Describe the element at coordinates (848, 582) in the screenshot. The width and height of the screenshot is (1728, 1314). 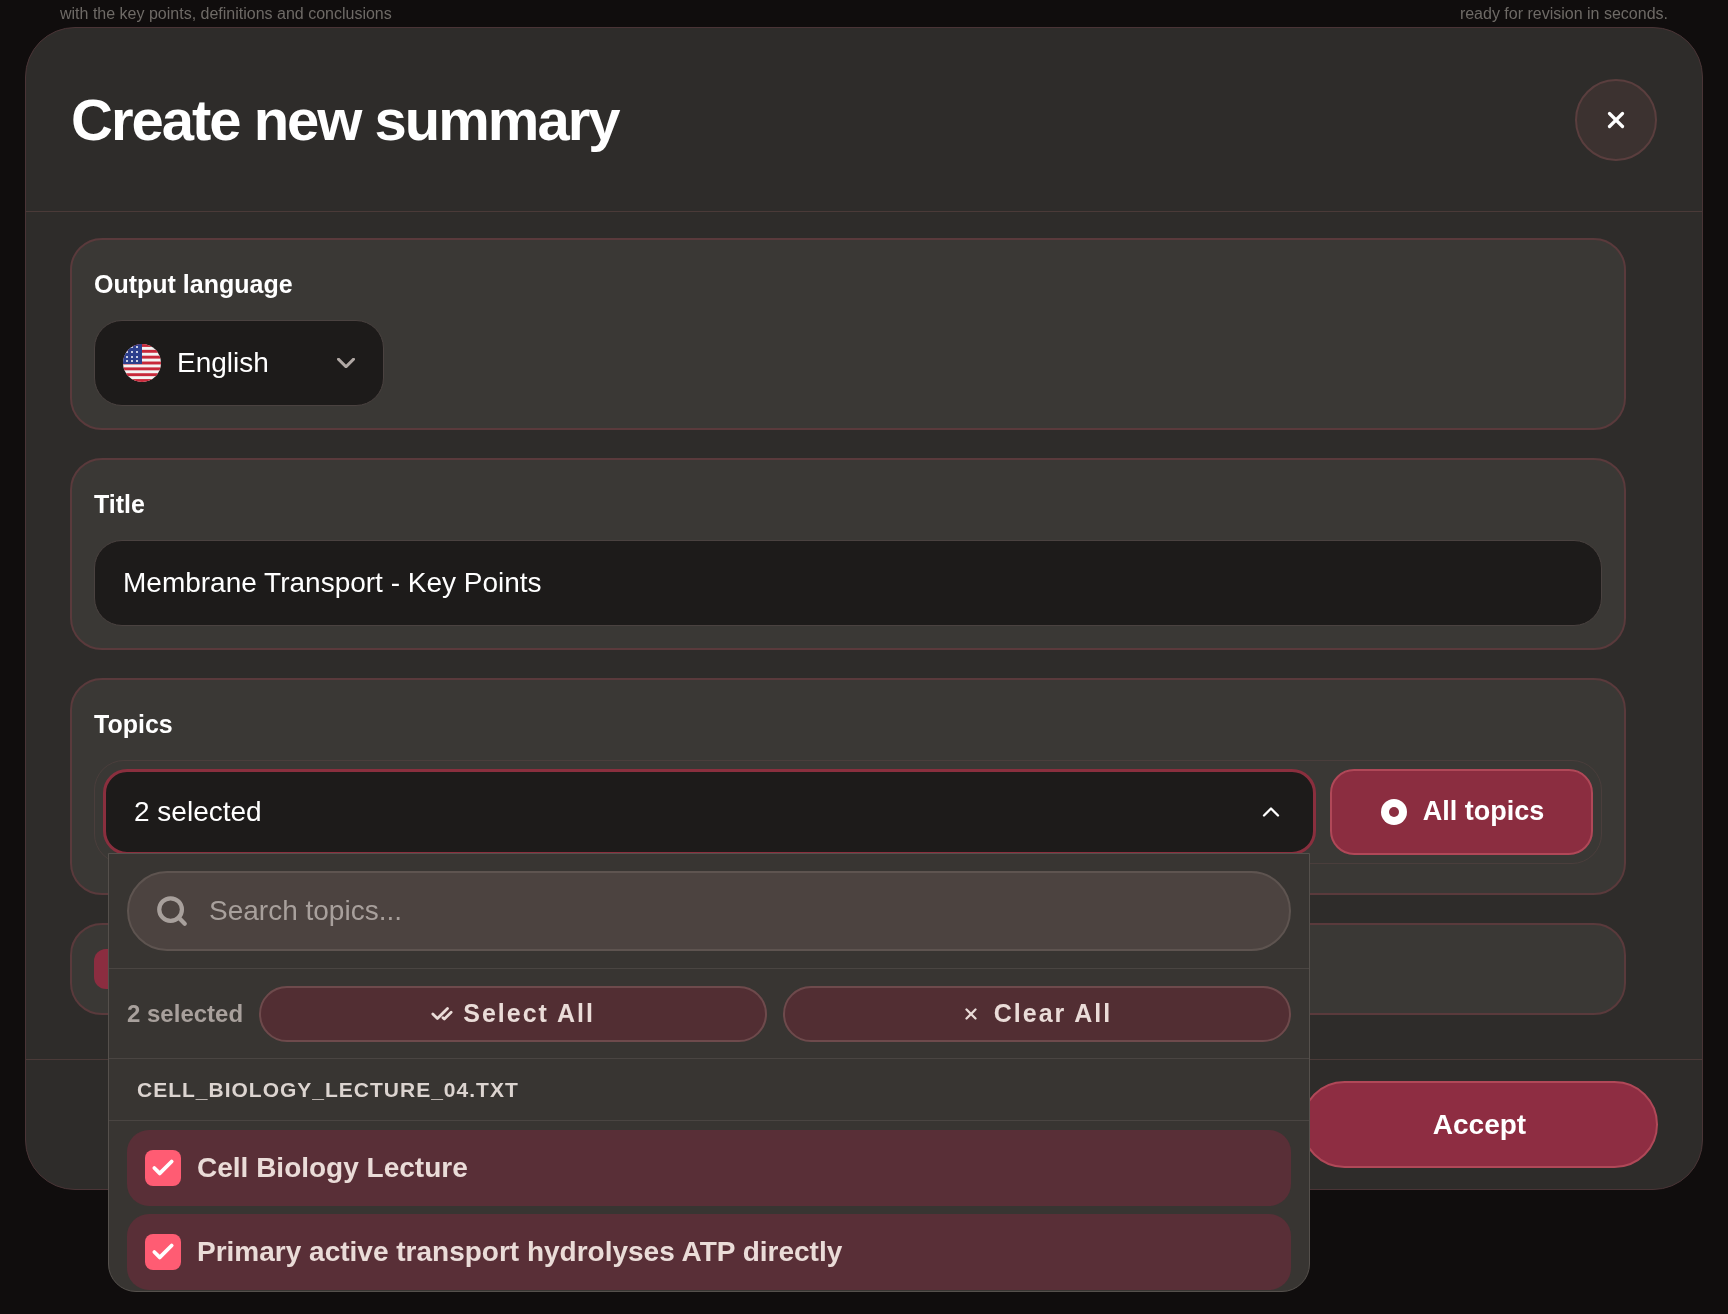
I see `title-field: Membrane Transport - Key Points` at that location.